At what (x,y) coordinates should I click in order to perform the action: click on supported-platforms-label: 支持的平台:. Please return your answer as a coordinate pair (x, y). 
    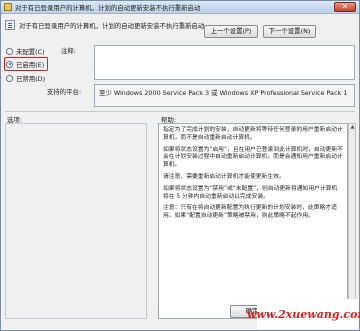
    Looking at the image, I should click on (64, 92).